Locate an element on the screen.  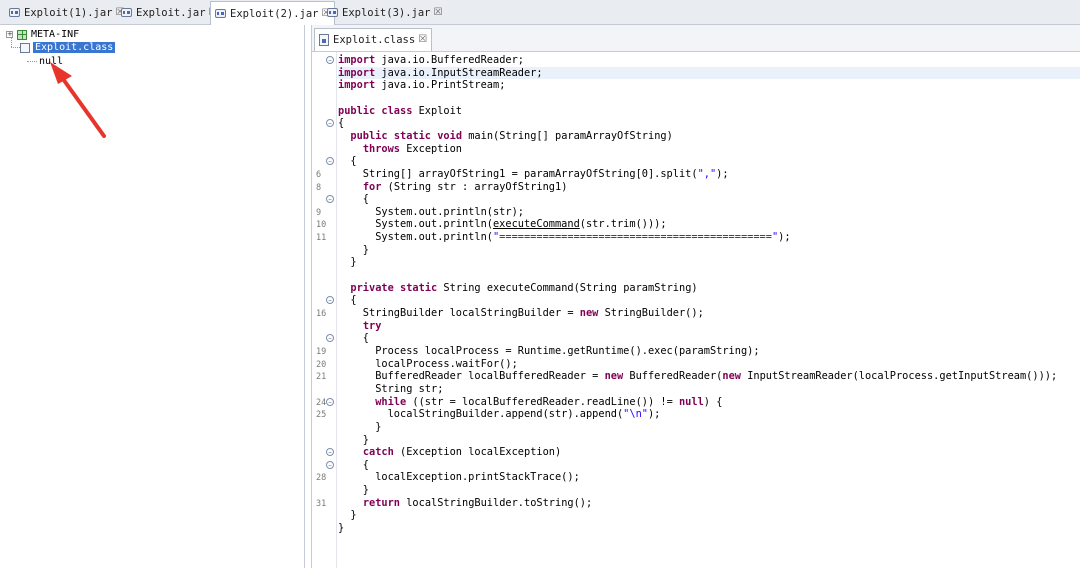
code-line: import java.io.PrintStream; is located at coordinates (421, 85).